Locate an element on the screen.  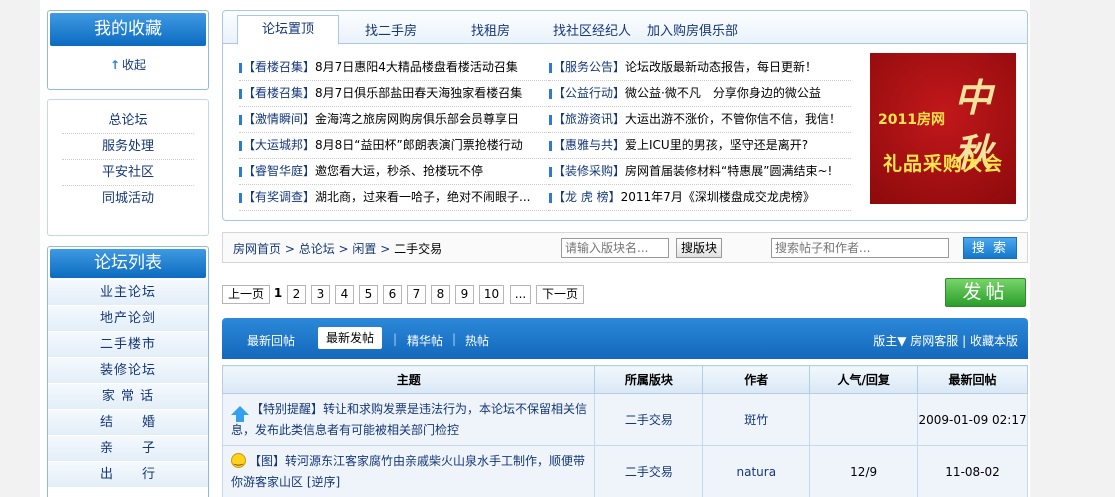
collect-board-link: 收藏本版 is located at coordinates (994, 341).